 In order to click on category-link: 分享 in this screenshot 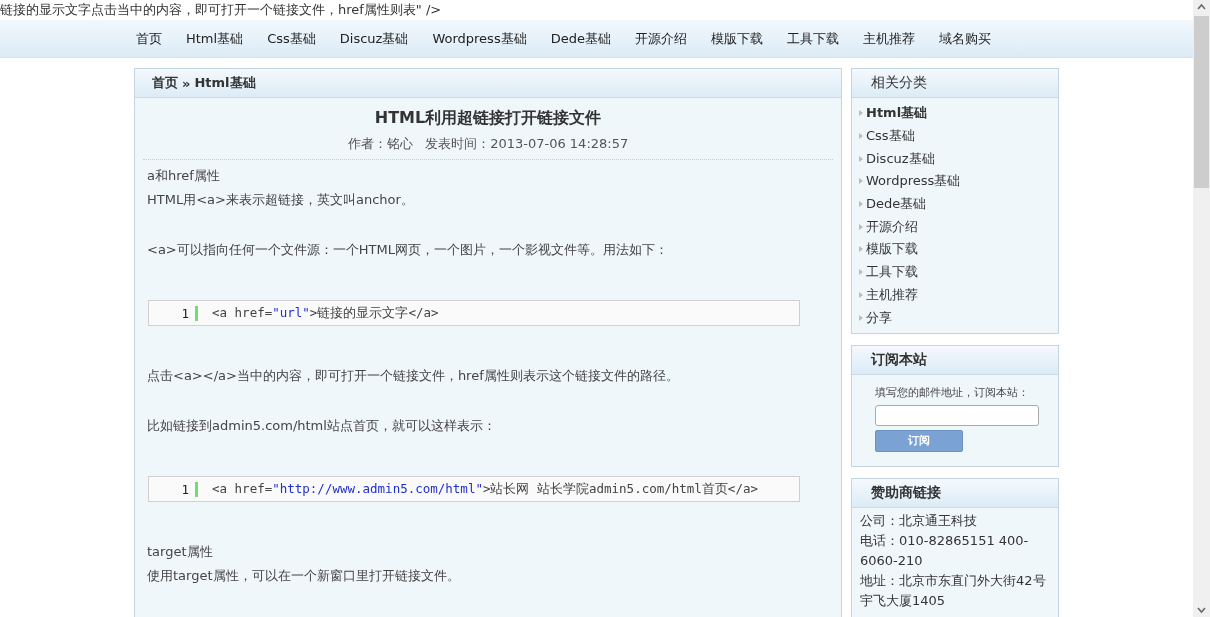, I will do `click(958, 317)`.